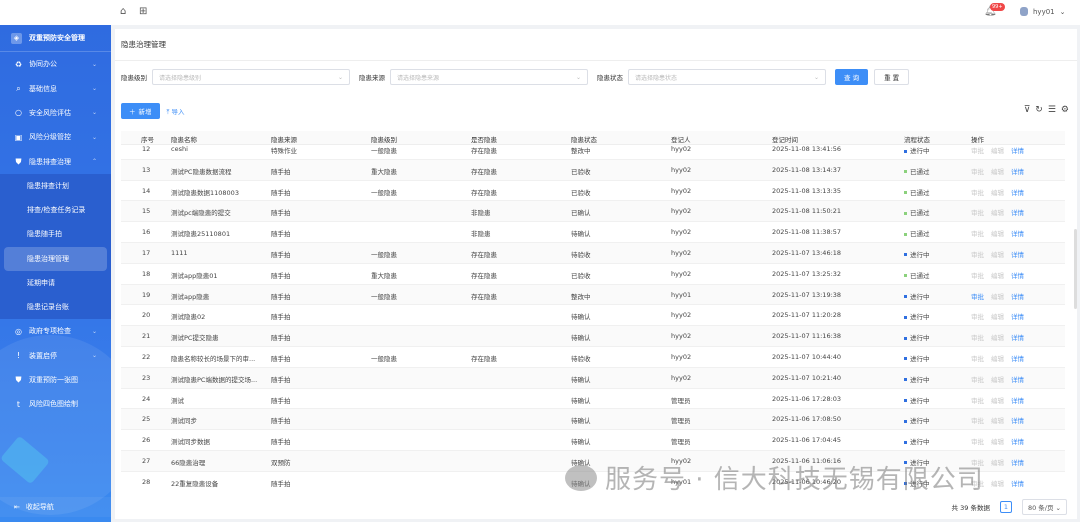 The width and height of the screenshot is (1080, 522). What do you see at coordinates (55, 258) in the screenshot?
I see `submenu-item: 隐患治理管理` at bounding box center [55, 258].